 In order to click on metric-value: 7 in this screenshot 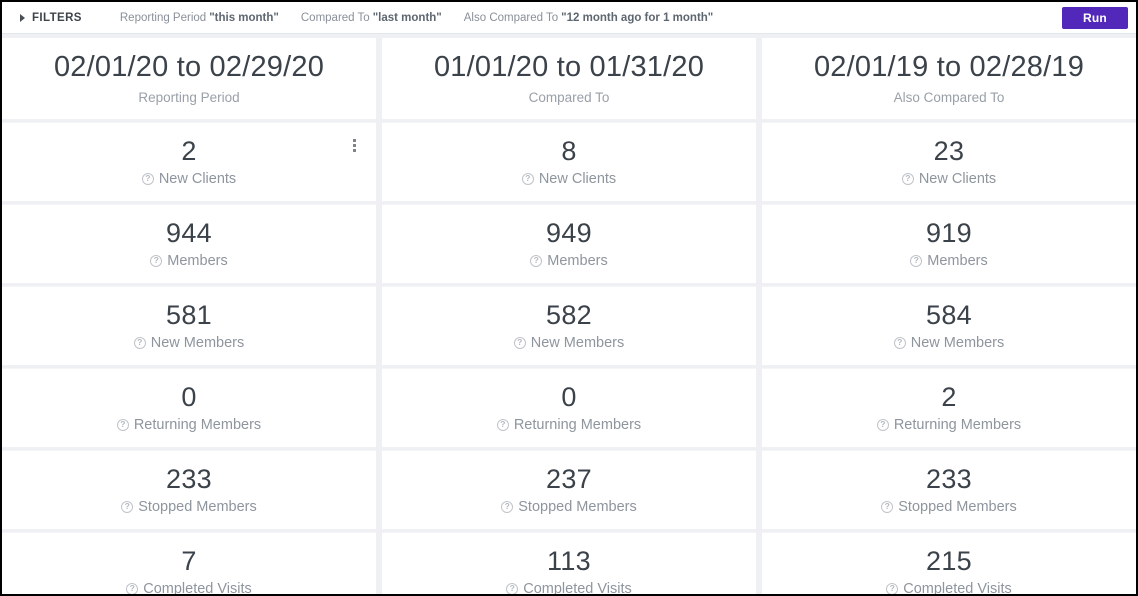, I will do `click(189, 561)`.